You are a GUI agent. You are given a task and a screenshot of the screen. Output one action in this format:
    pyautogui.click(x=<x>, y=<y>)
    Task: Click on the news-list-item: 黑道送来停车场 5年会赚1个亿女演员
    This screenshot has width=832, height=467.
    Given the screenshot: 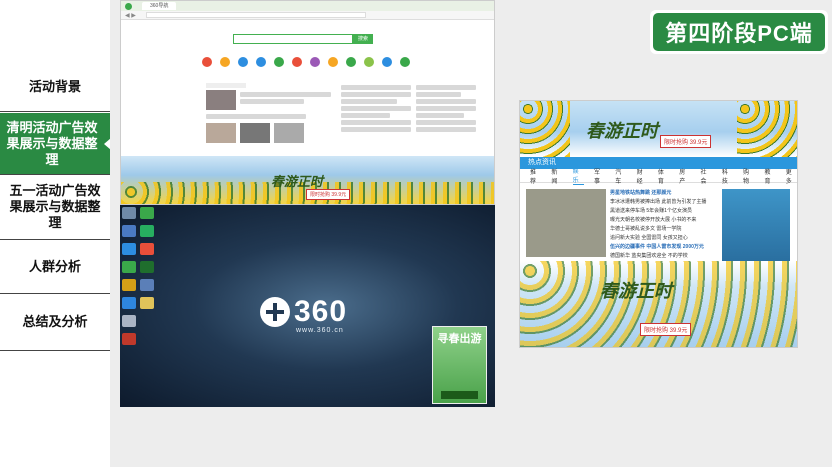 What is the action you would take?
    pyautogui.click(x=651, y=211)
    